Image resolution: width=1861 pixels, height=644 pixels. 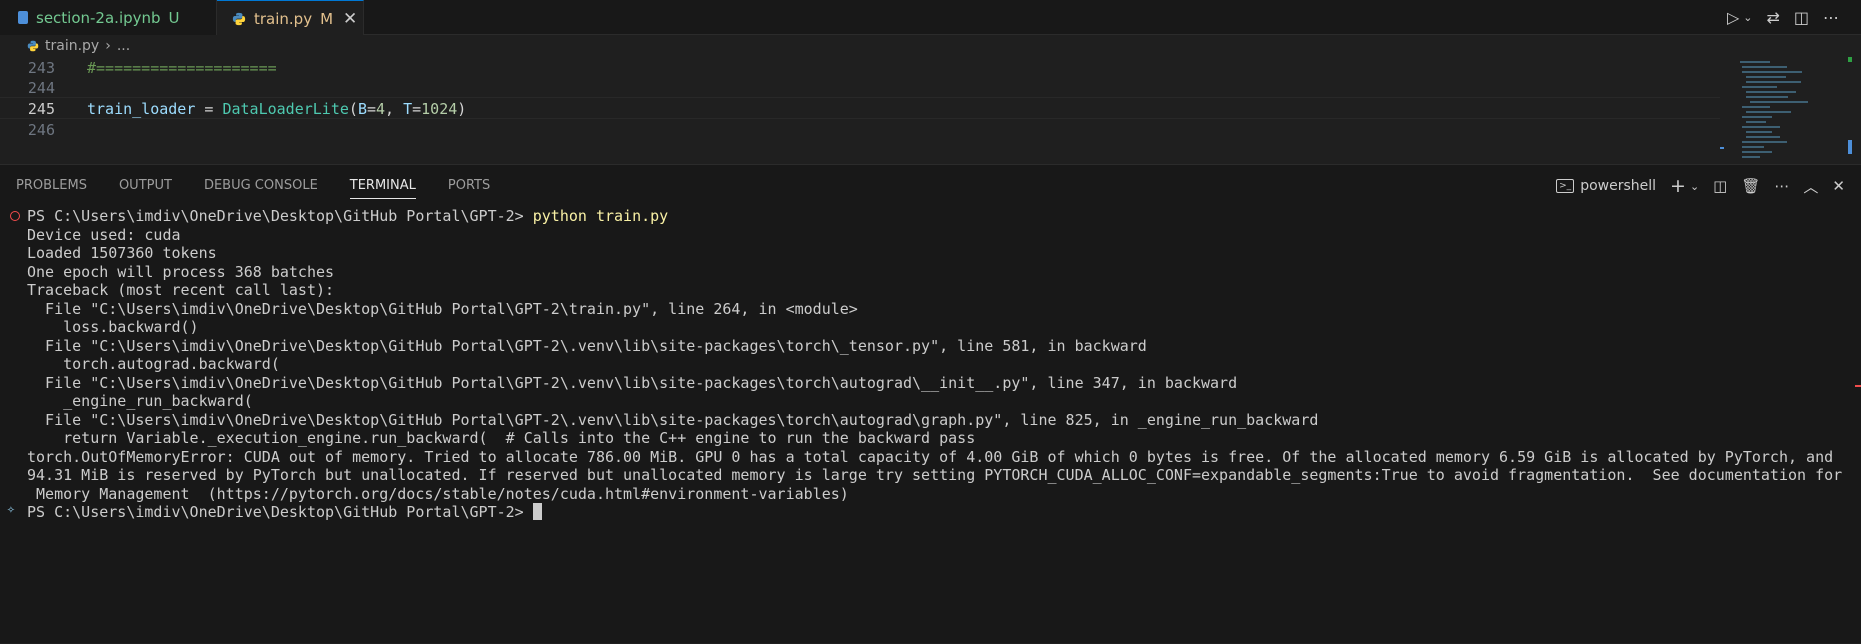 I want to click on terminal-line: loss.backward(), so click(x=113, y=327).